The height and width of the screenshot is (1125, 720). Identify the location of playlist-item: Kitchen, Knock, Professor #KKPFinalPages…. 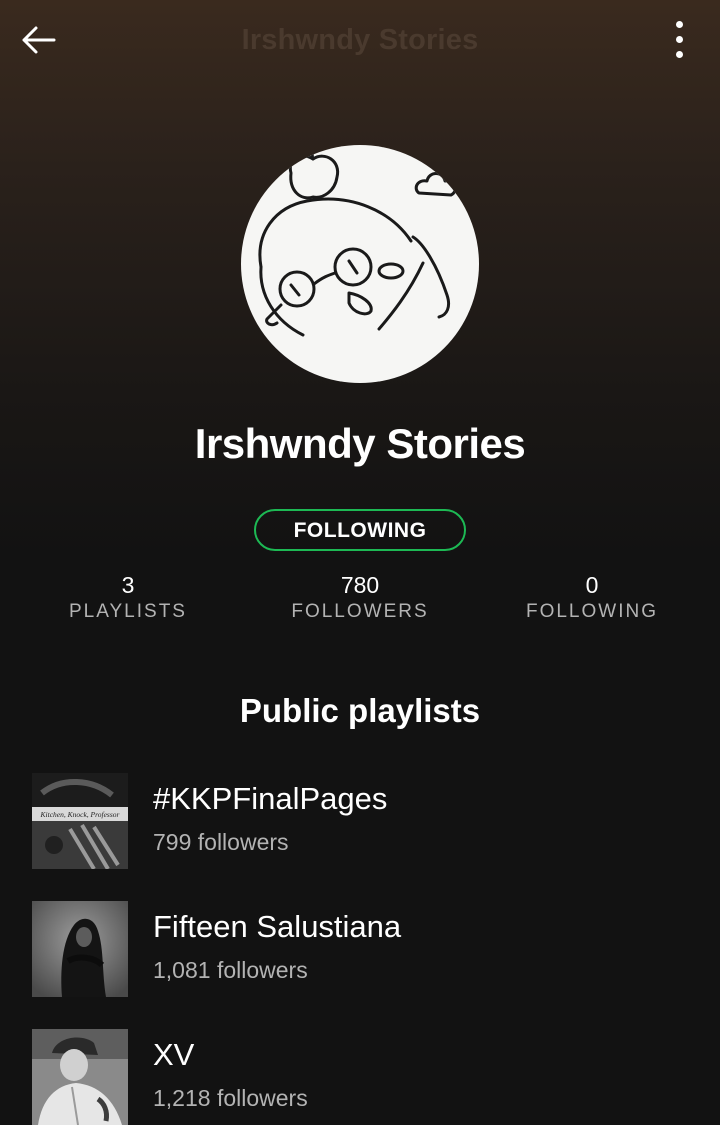
(362, 821).